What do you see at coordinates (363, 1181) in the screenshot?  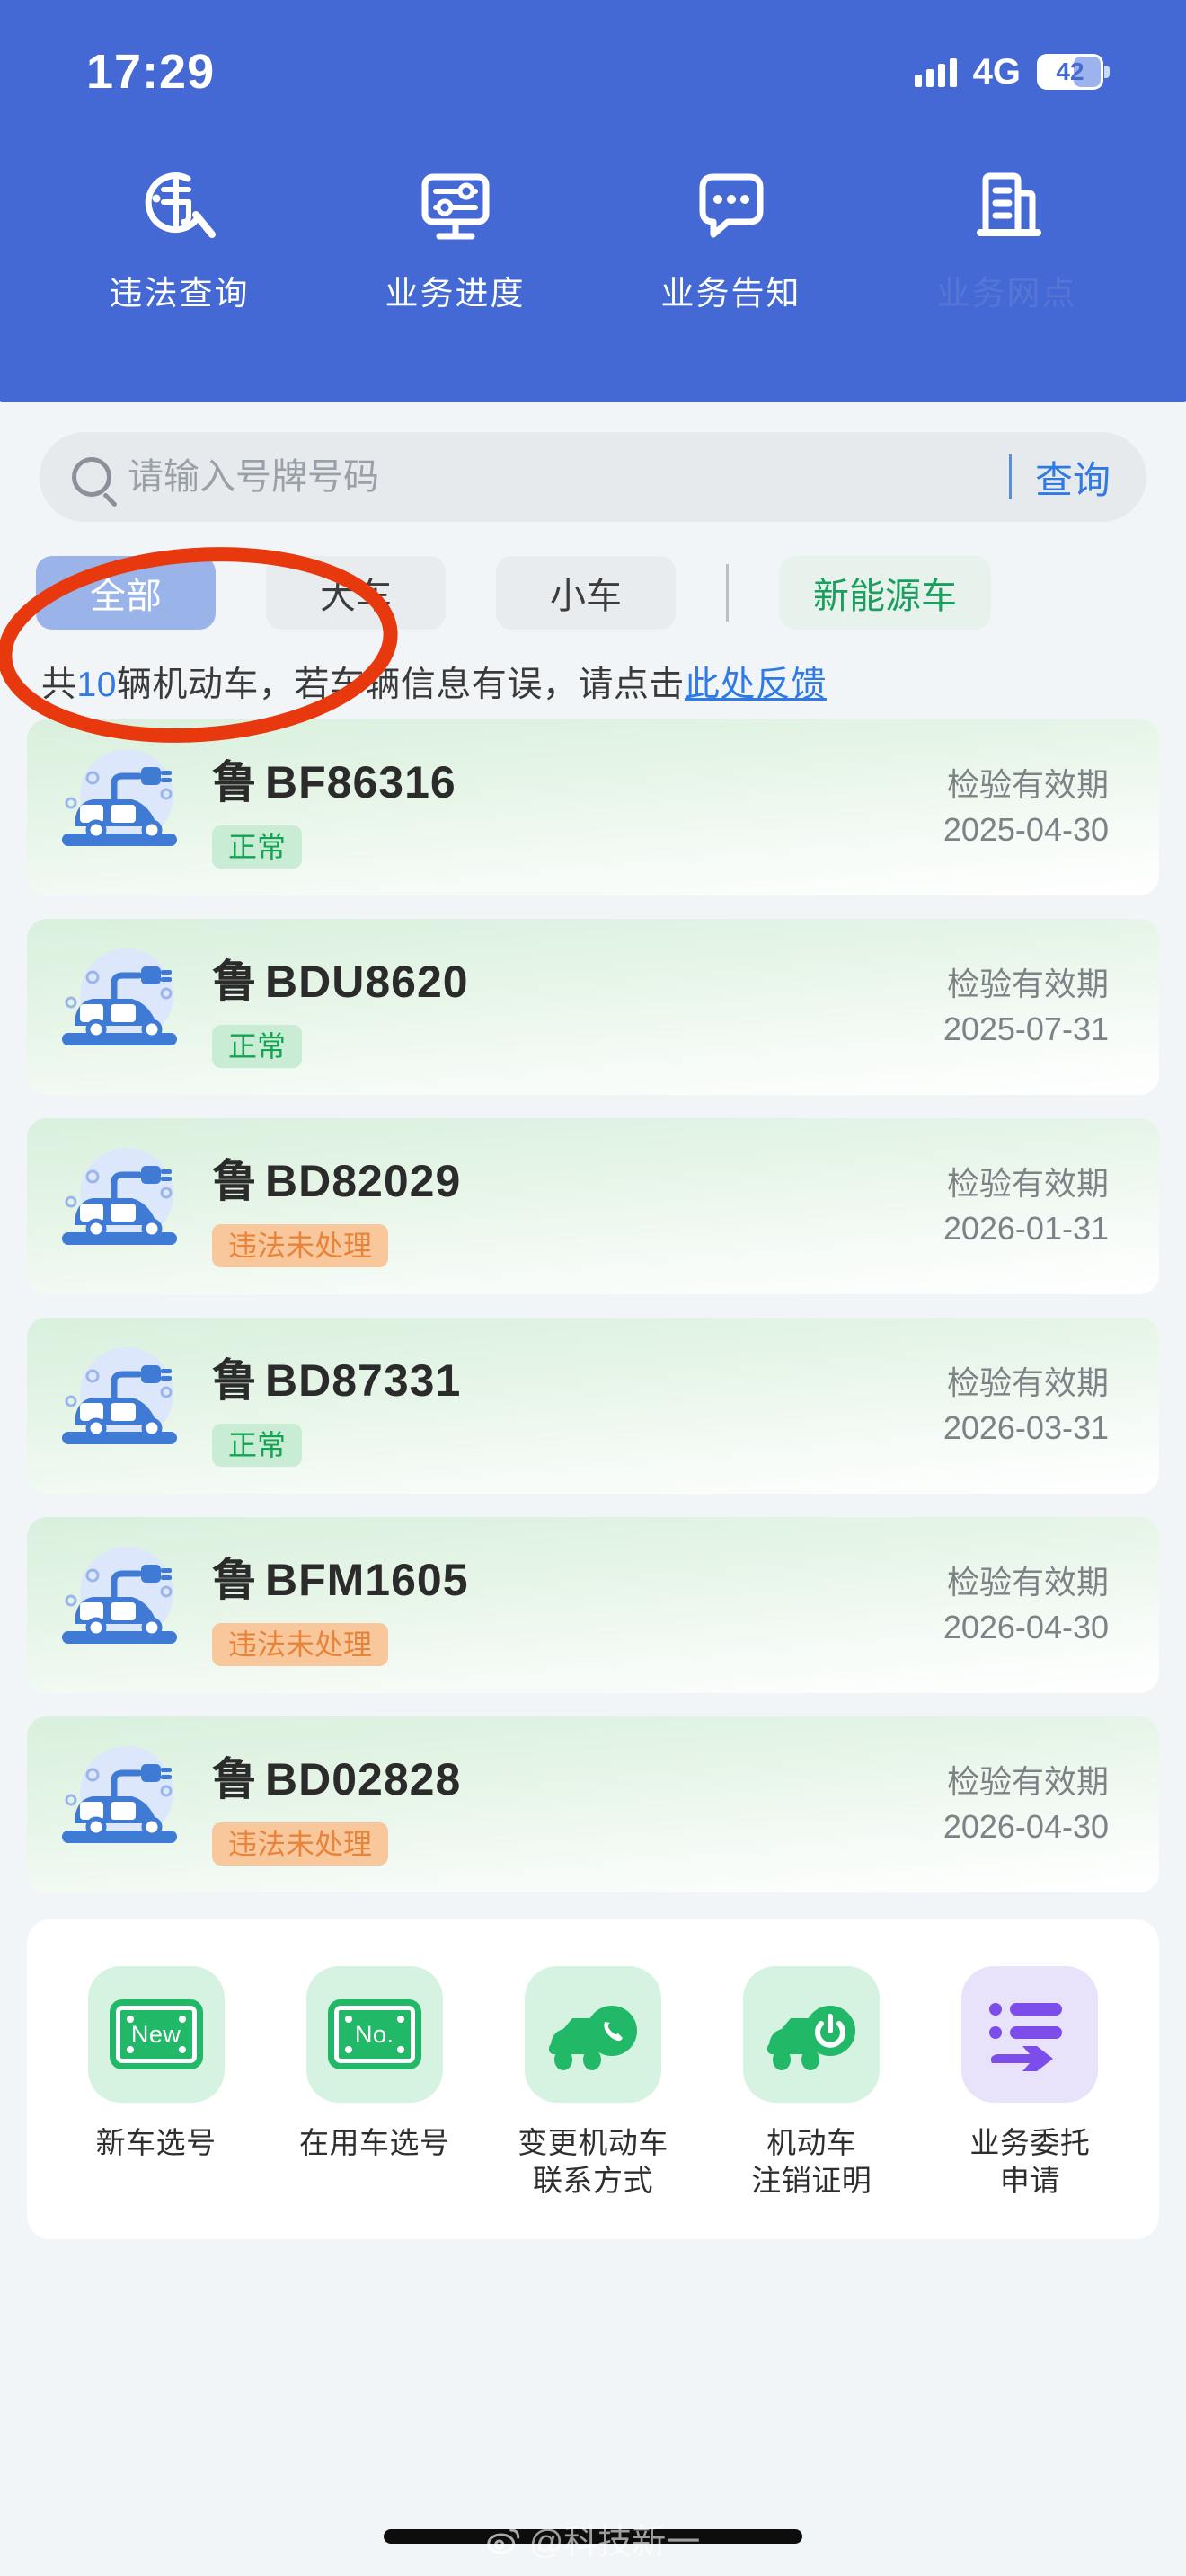 I see `plate-number: BD82029` at bounding box center [363, 1181].